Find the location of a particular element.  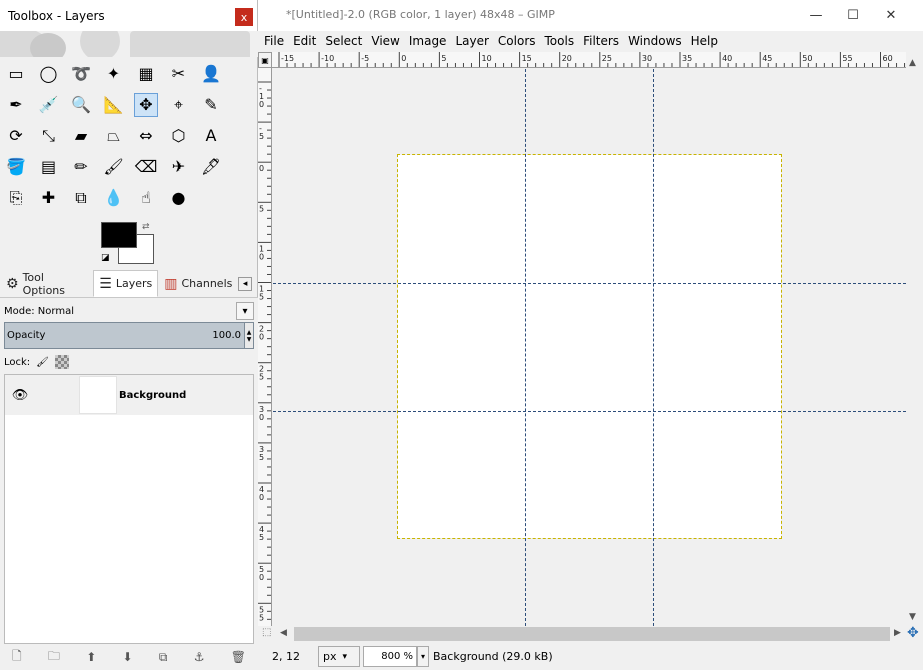

ruler-corner-button: ▣ is located at coordinates (265, 60).